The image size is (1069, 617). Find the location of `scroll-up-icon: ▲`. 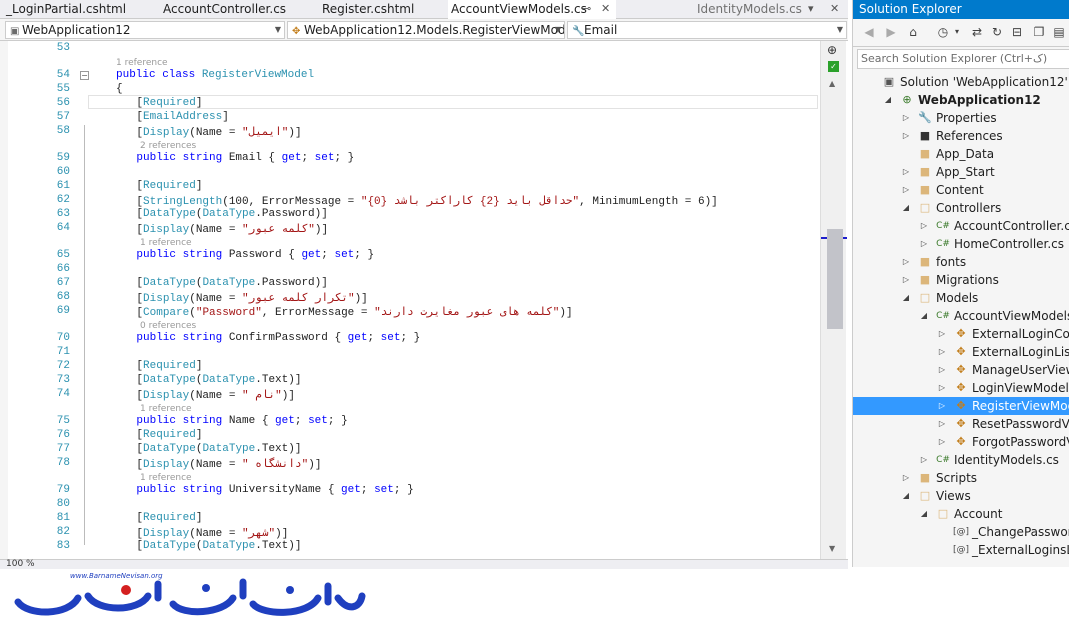

scroll-up-icon: ▲ is located at coordinates (832, 83).